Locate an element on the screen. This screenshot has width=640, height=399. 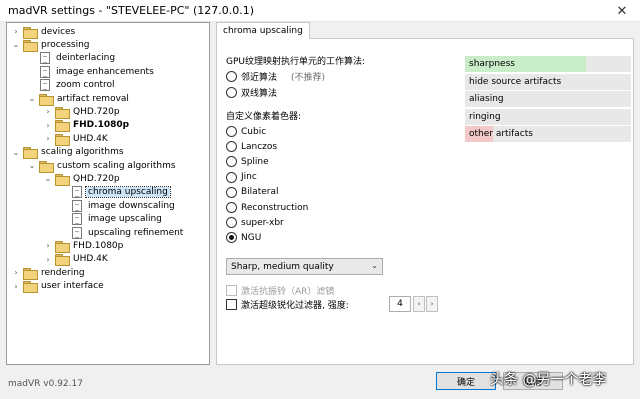
quality-indicator-label: ringing is located at coordinates (485, 116).